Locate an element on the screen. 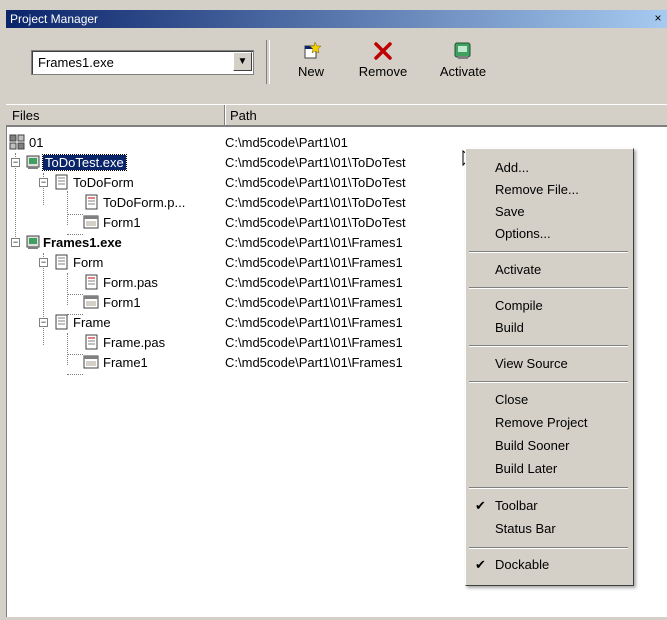 The height and width of the screenshot is (620, 667). project-combo: Frames1.exe ▼ is located at coordinates (142, 62).